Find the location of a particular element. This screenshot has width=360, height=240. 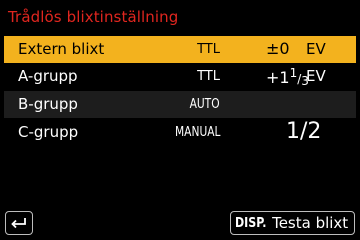

return-arrow-icon is located at coordinates (18, 223).